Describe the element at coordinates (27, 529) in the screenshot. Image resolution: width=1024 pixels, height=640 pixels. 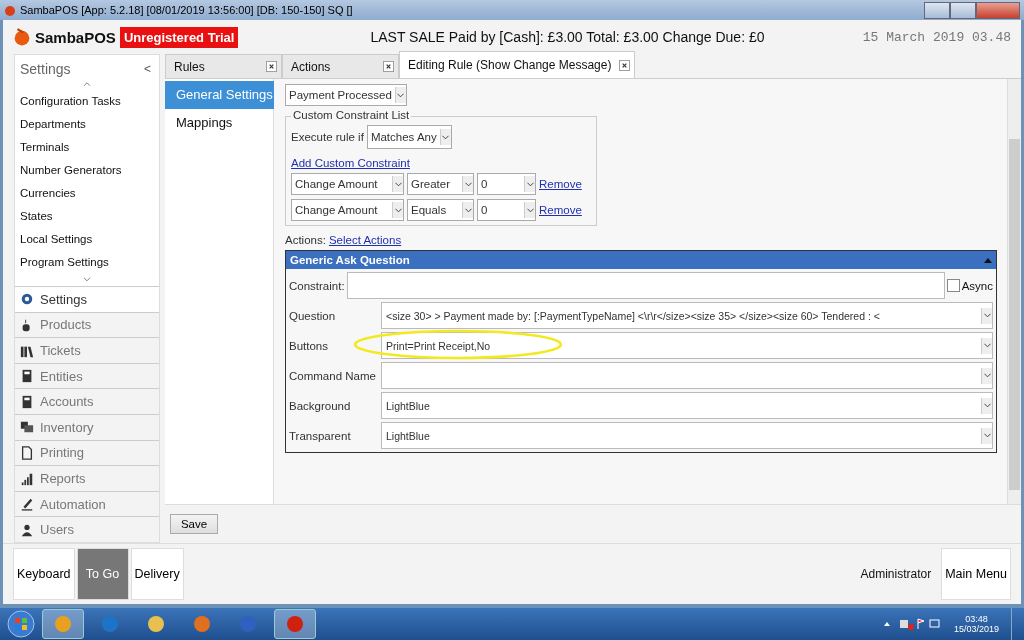
I see `person-icon` at that location.